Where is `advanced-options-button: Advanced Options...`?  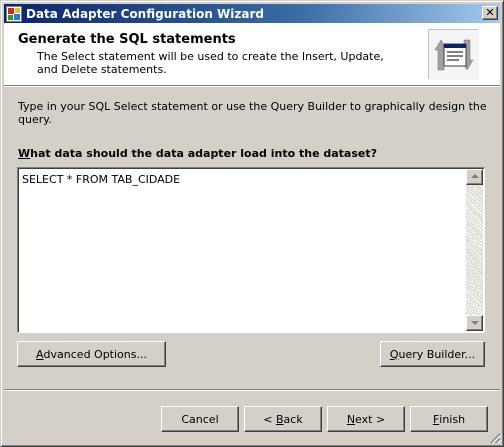 advanced-options-button: Advanced Options... is located at coordinates (91, 354).